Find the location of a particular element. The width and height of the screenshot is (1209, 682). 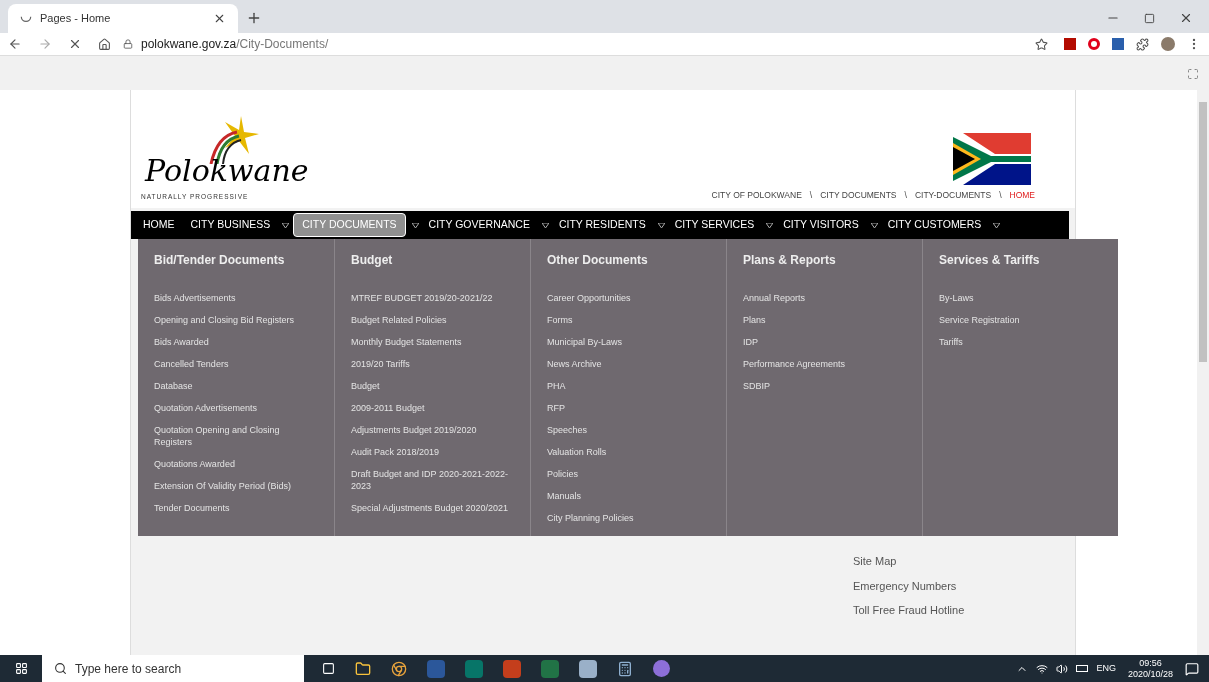

menu-link: Municipal By-Laws is located at coordinates (628, 342).